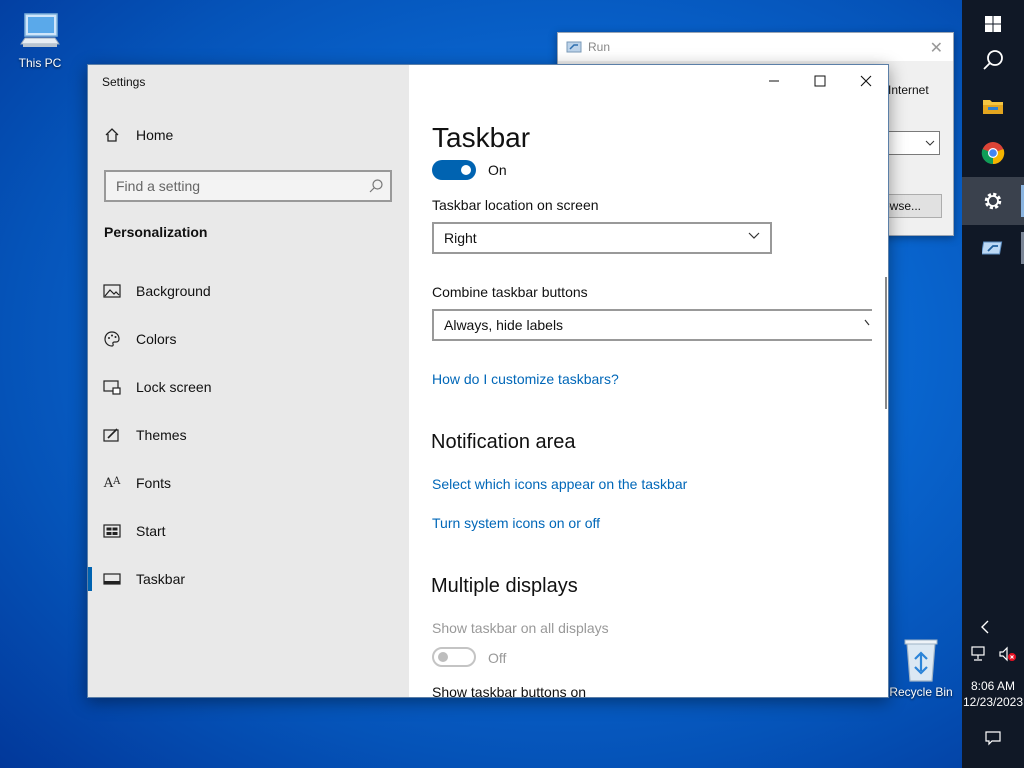  I want to click on file-explorer-button, so click(993, 106).